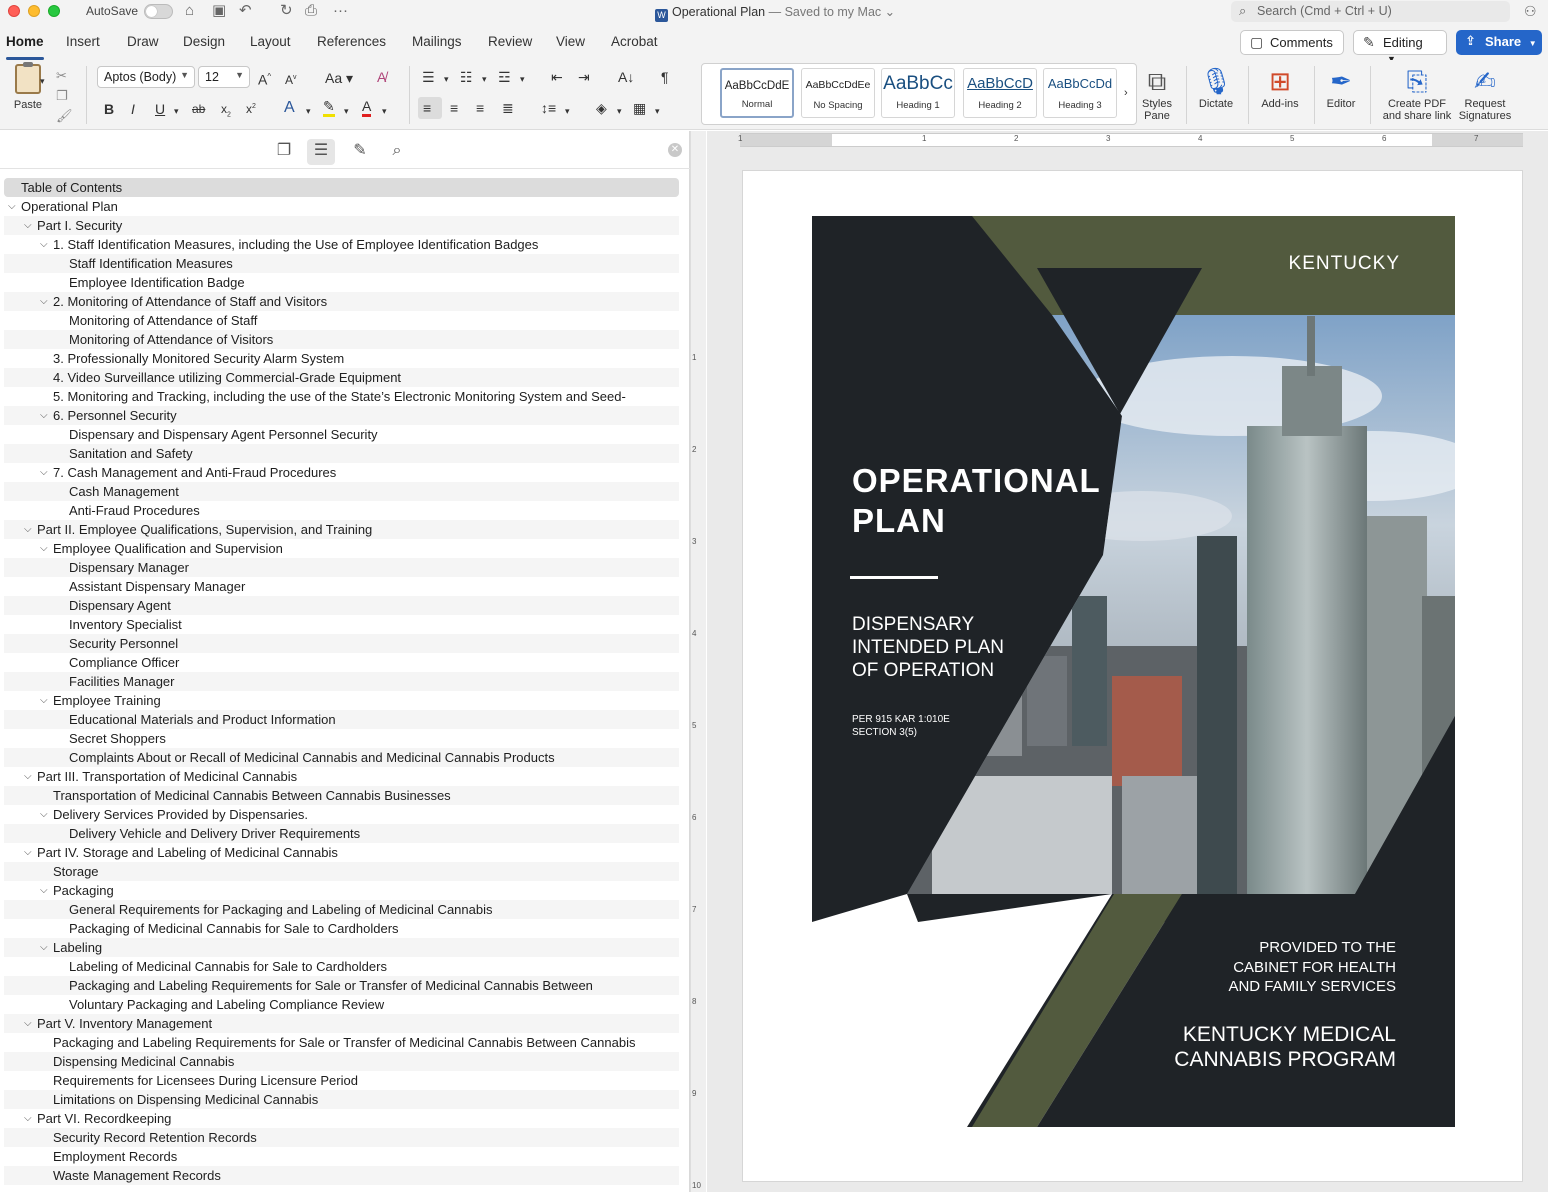  What do you see at coordinates (160, 109) in the screenshot?
I see `underline-icon: U` at bounding box center [160, 109].